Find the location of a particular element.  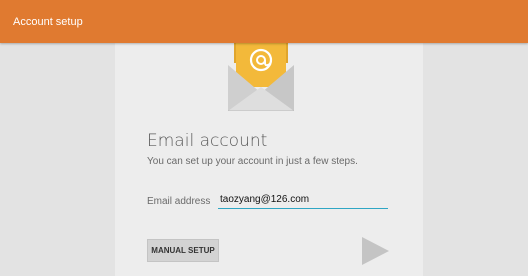

email-address-field is located at coordinates (303, 199).